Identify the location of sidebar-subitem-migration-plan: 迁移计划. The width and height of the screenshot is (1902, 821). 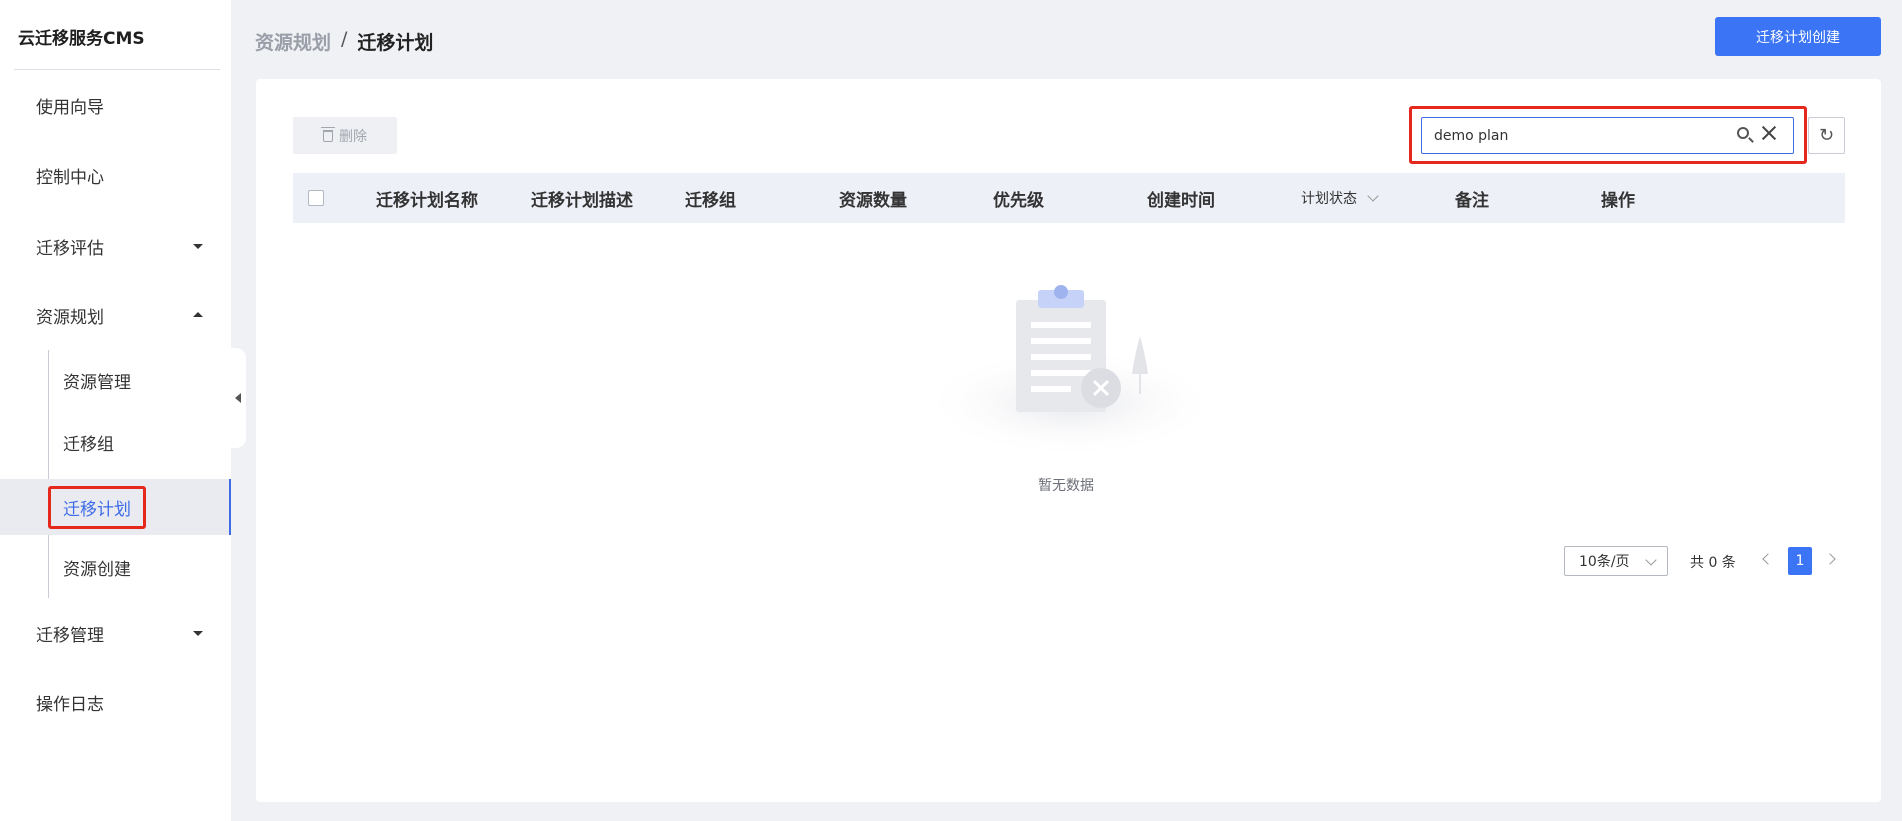
(115, 507).